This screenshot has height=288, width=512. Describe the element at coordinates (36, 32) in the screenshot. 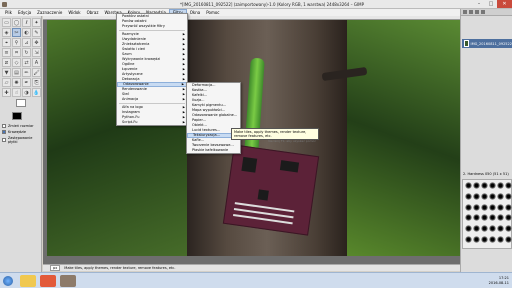

I see `paths-tool-icon: ✎` at that location.